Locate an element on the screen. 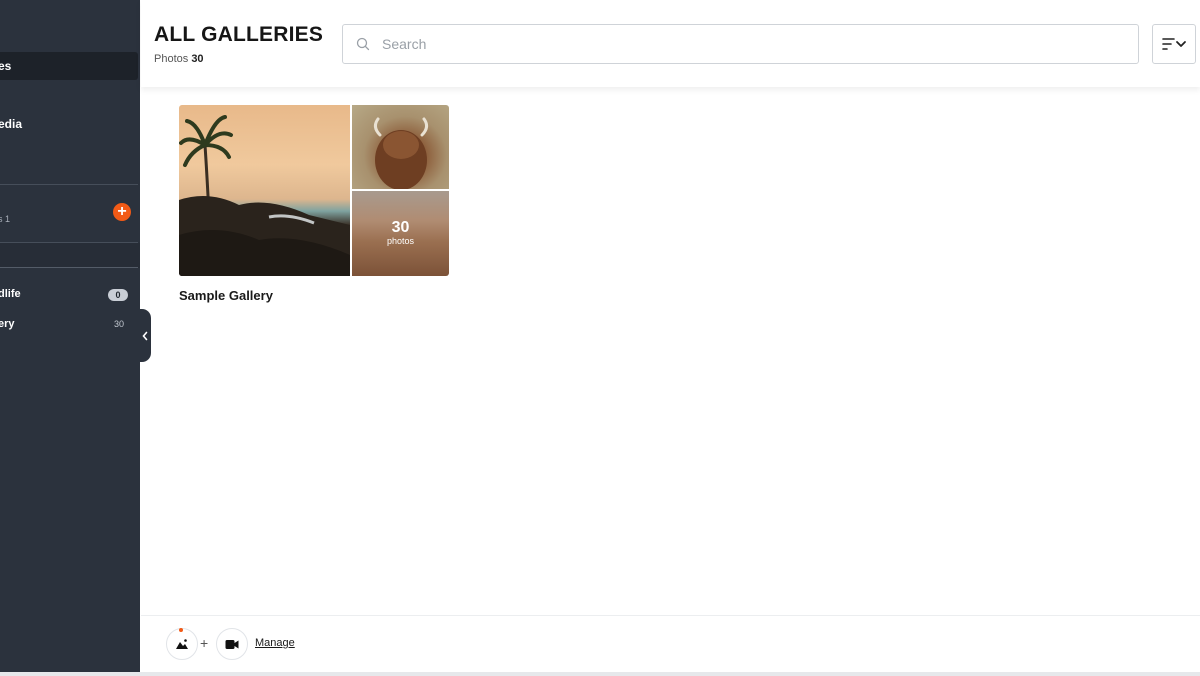 This screenshot has width=1200, height=676. gallery-thumbnail: 30 photos is located at coordinates (314, 190).